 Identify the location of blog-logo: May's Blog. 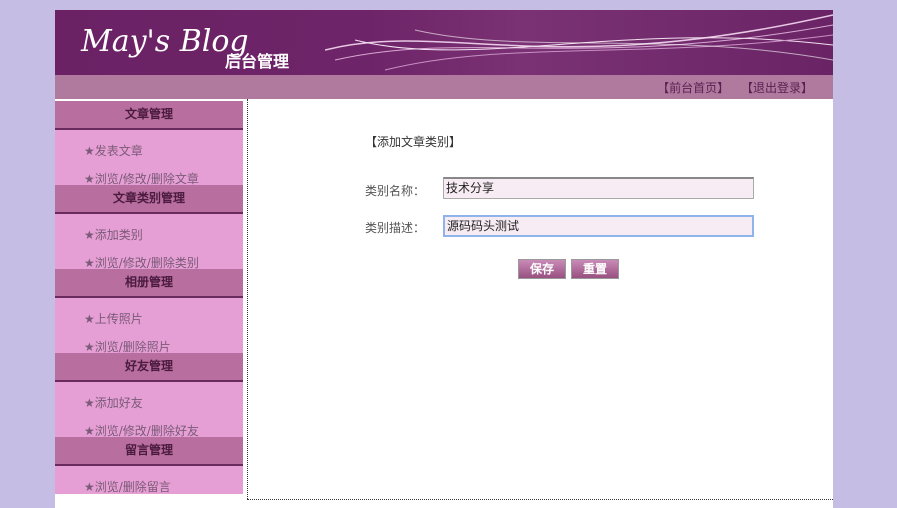
(165, 41).